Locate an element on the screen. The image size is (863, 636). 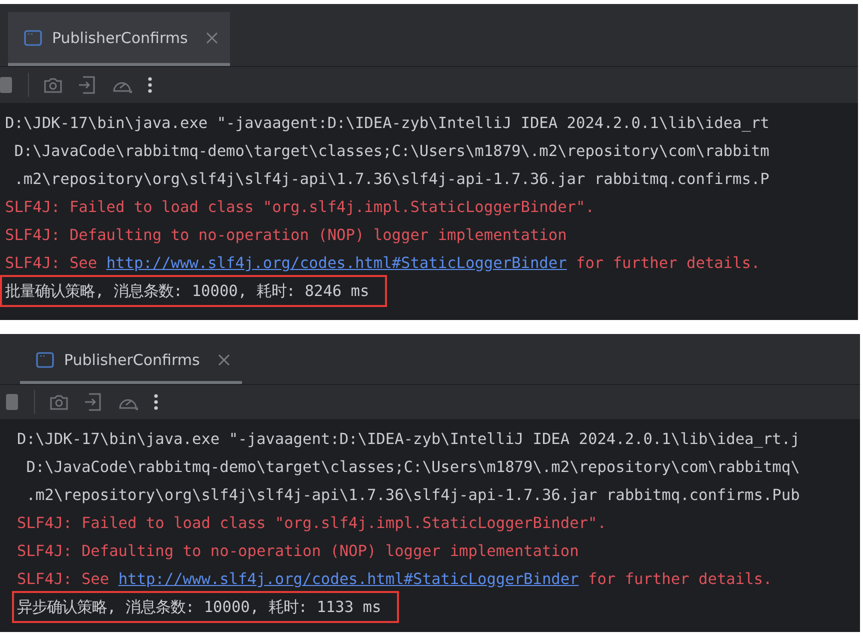
run-tab: PublisherConfirms is located at coordinates (119, 39).